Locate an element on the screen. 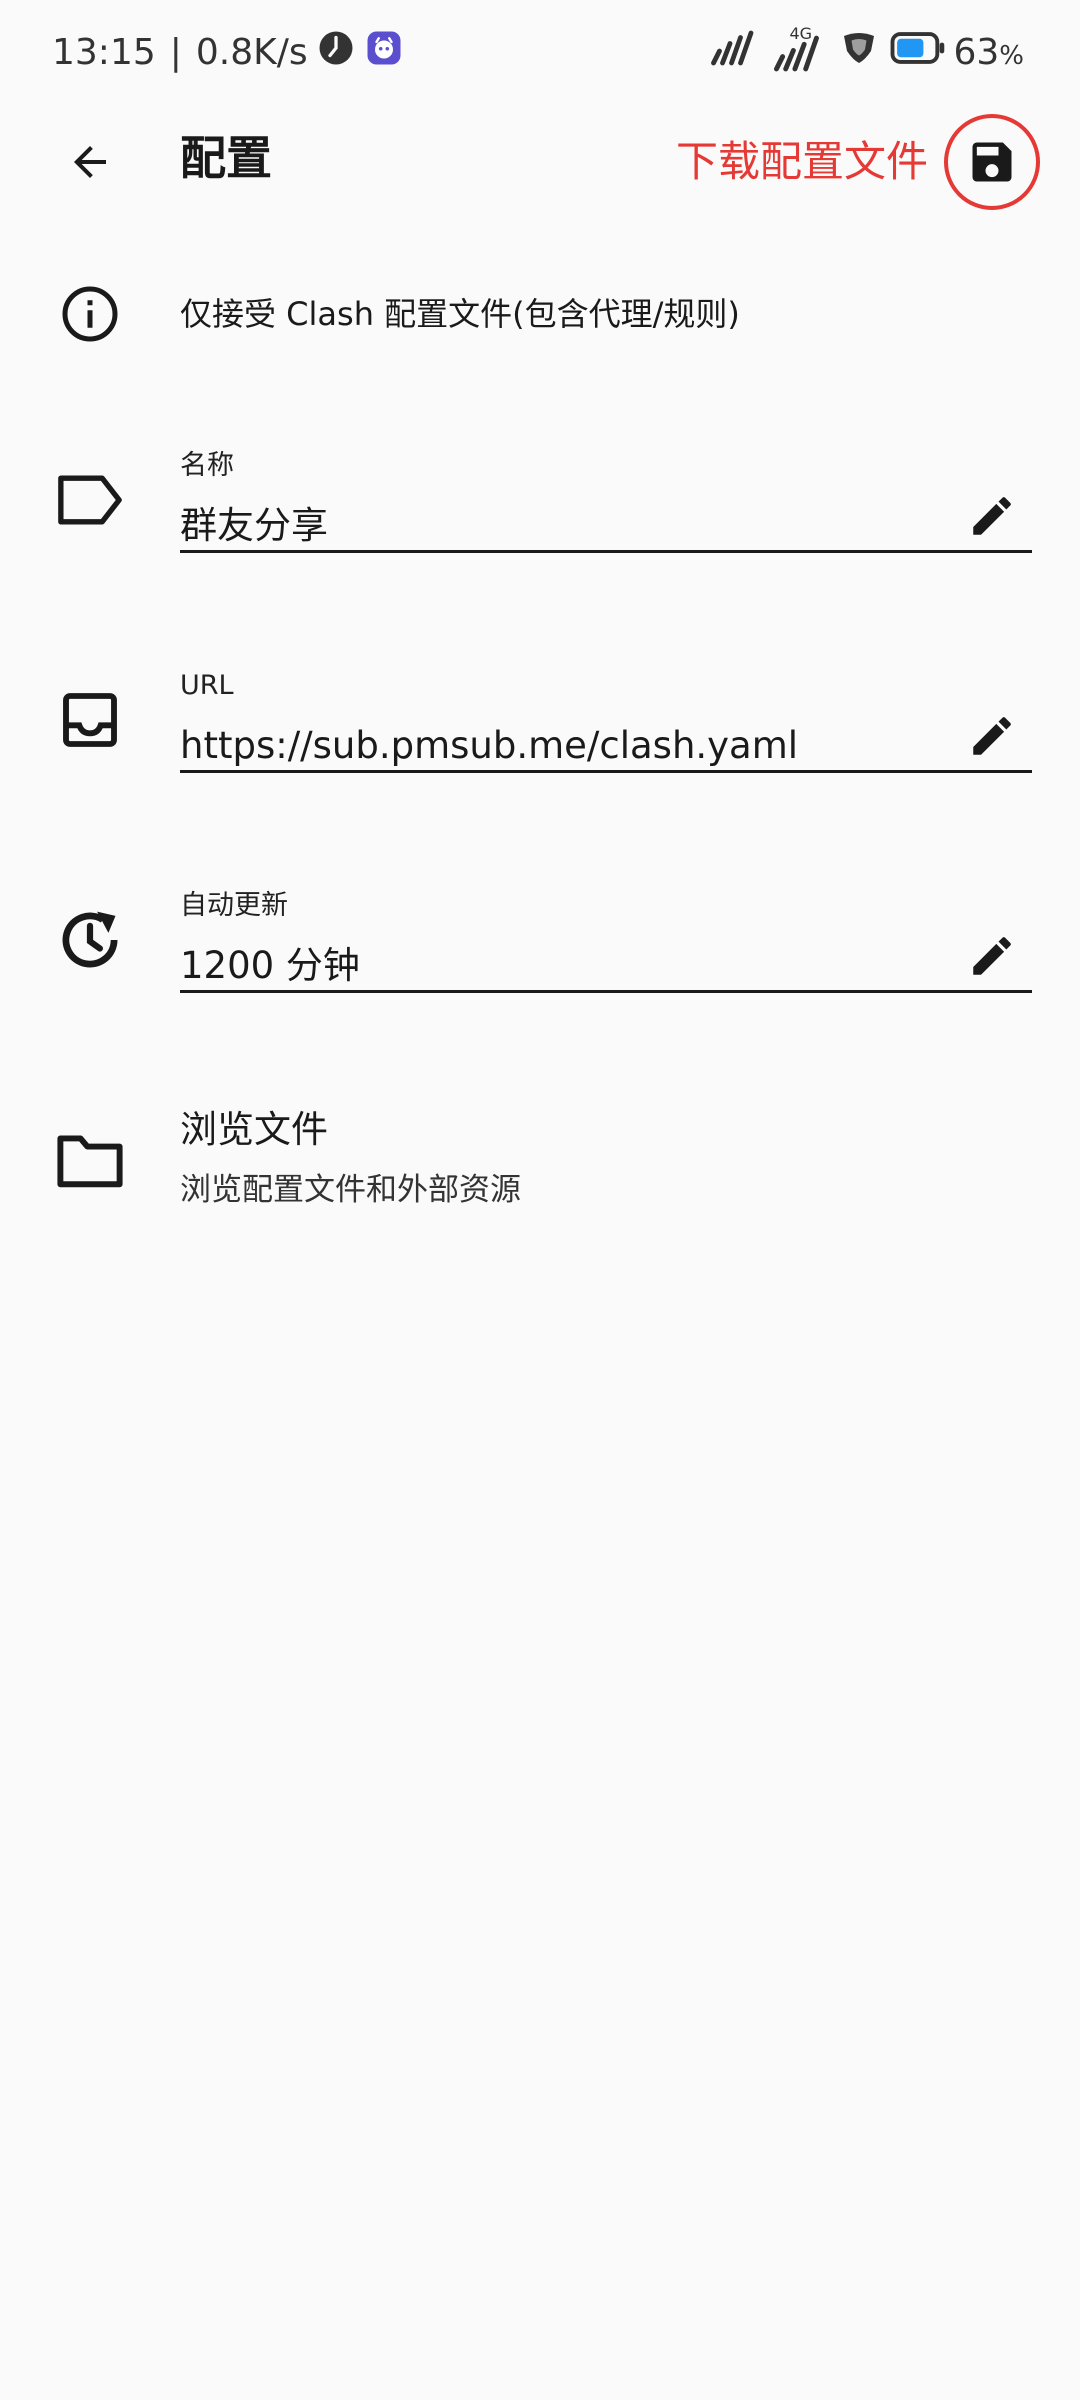 This screenshot has width=1080, height=2400. info-icon is located at coordinates (90, 314).